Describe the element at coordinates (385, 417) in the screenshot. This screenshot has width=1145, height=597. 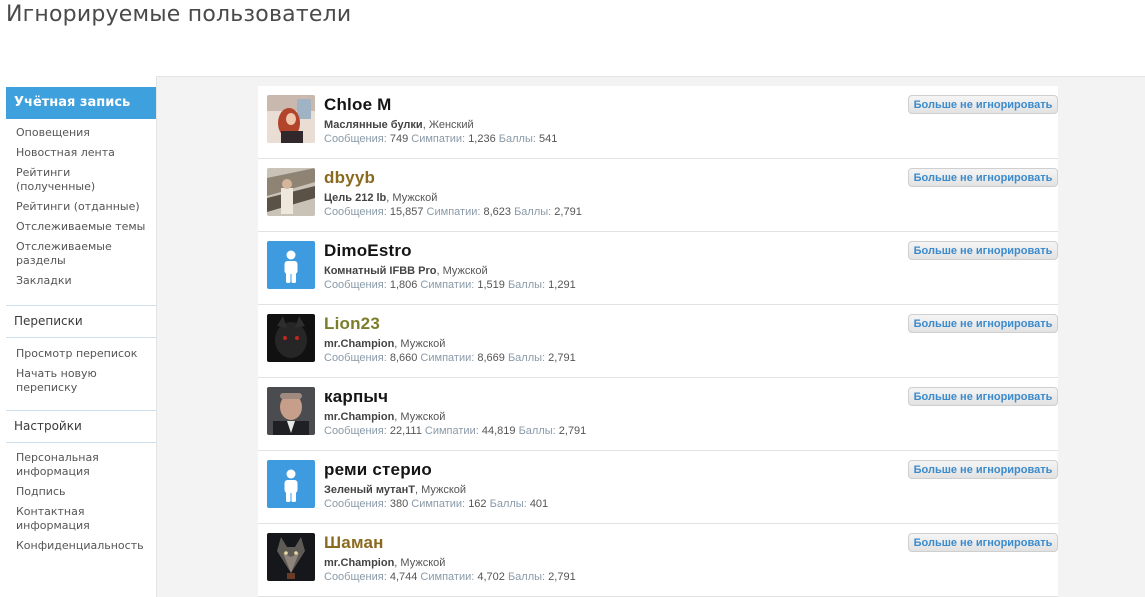
I see `user-title-line: mr.Champion, Мужской` at that location.